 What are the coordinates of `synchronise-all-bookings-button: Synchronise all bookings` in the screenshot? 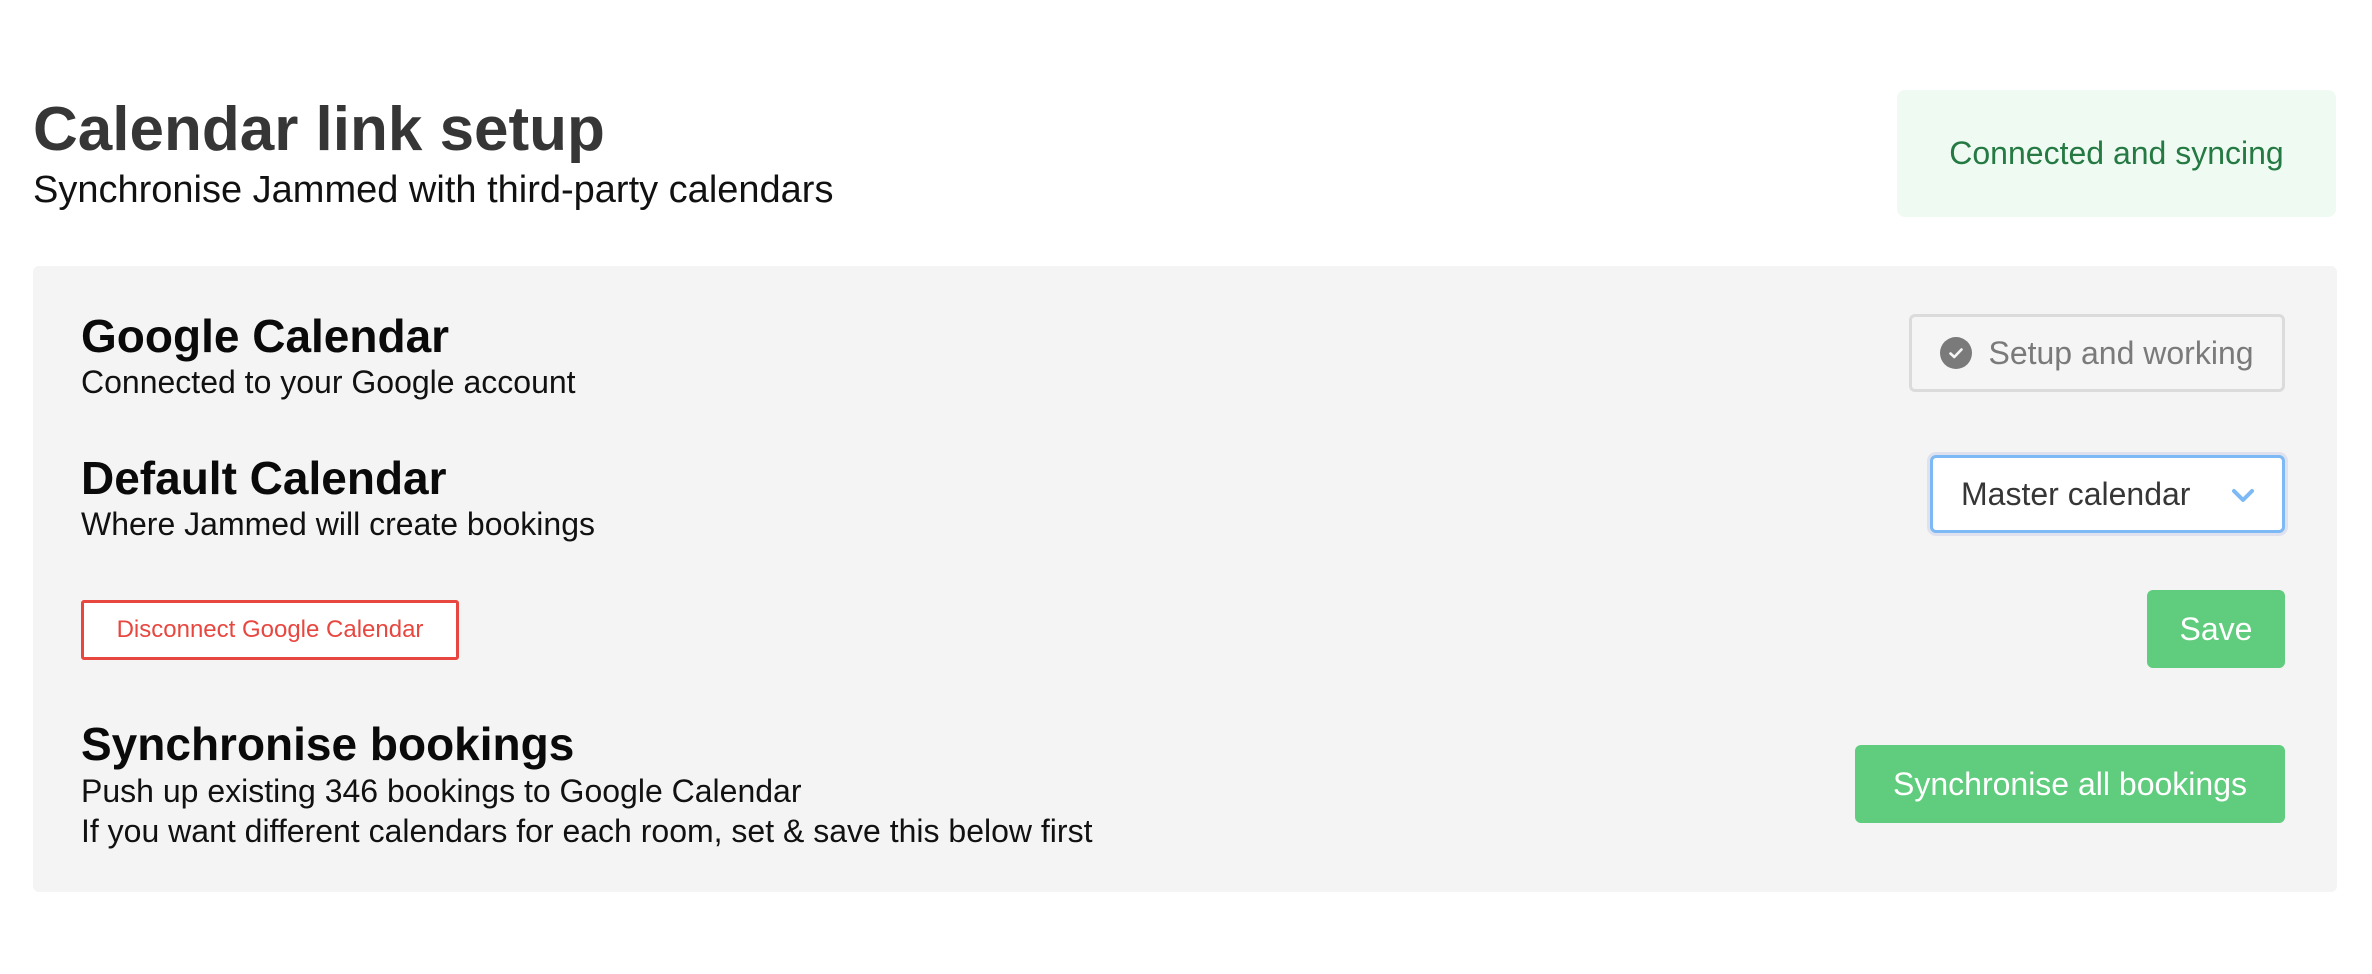 It's located at (2070, 784).